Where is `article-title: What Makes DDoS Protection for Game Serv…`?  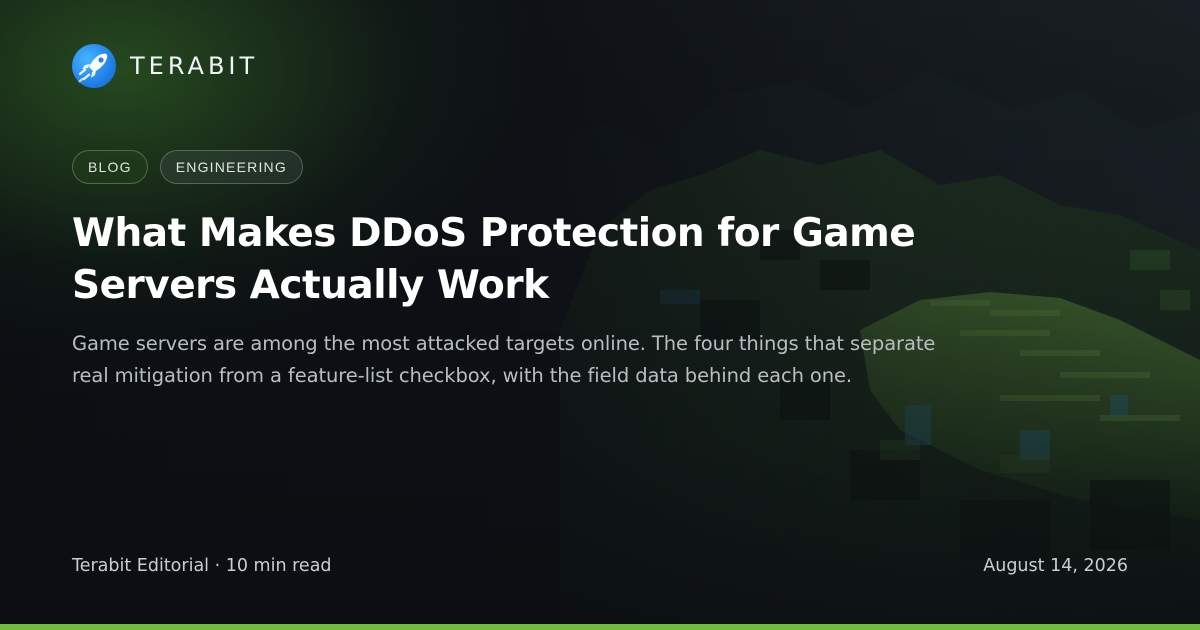
article-title: What Makes DDoS Protection for Game Serv… is located at coordinates (494, 259).